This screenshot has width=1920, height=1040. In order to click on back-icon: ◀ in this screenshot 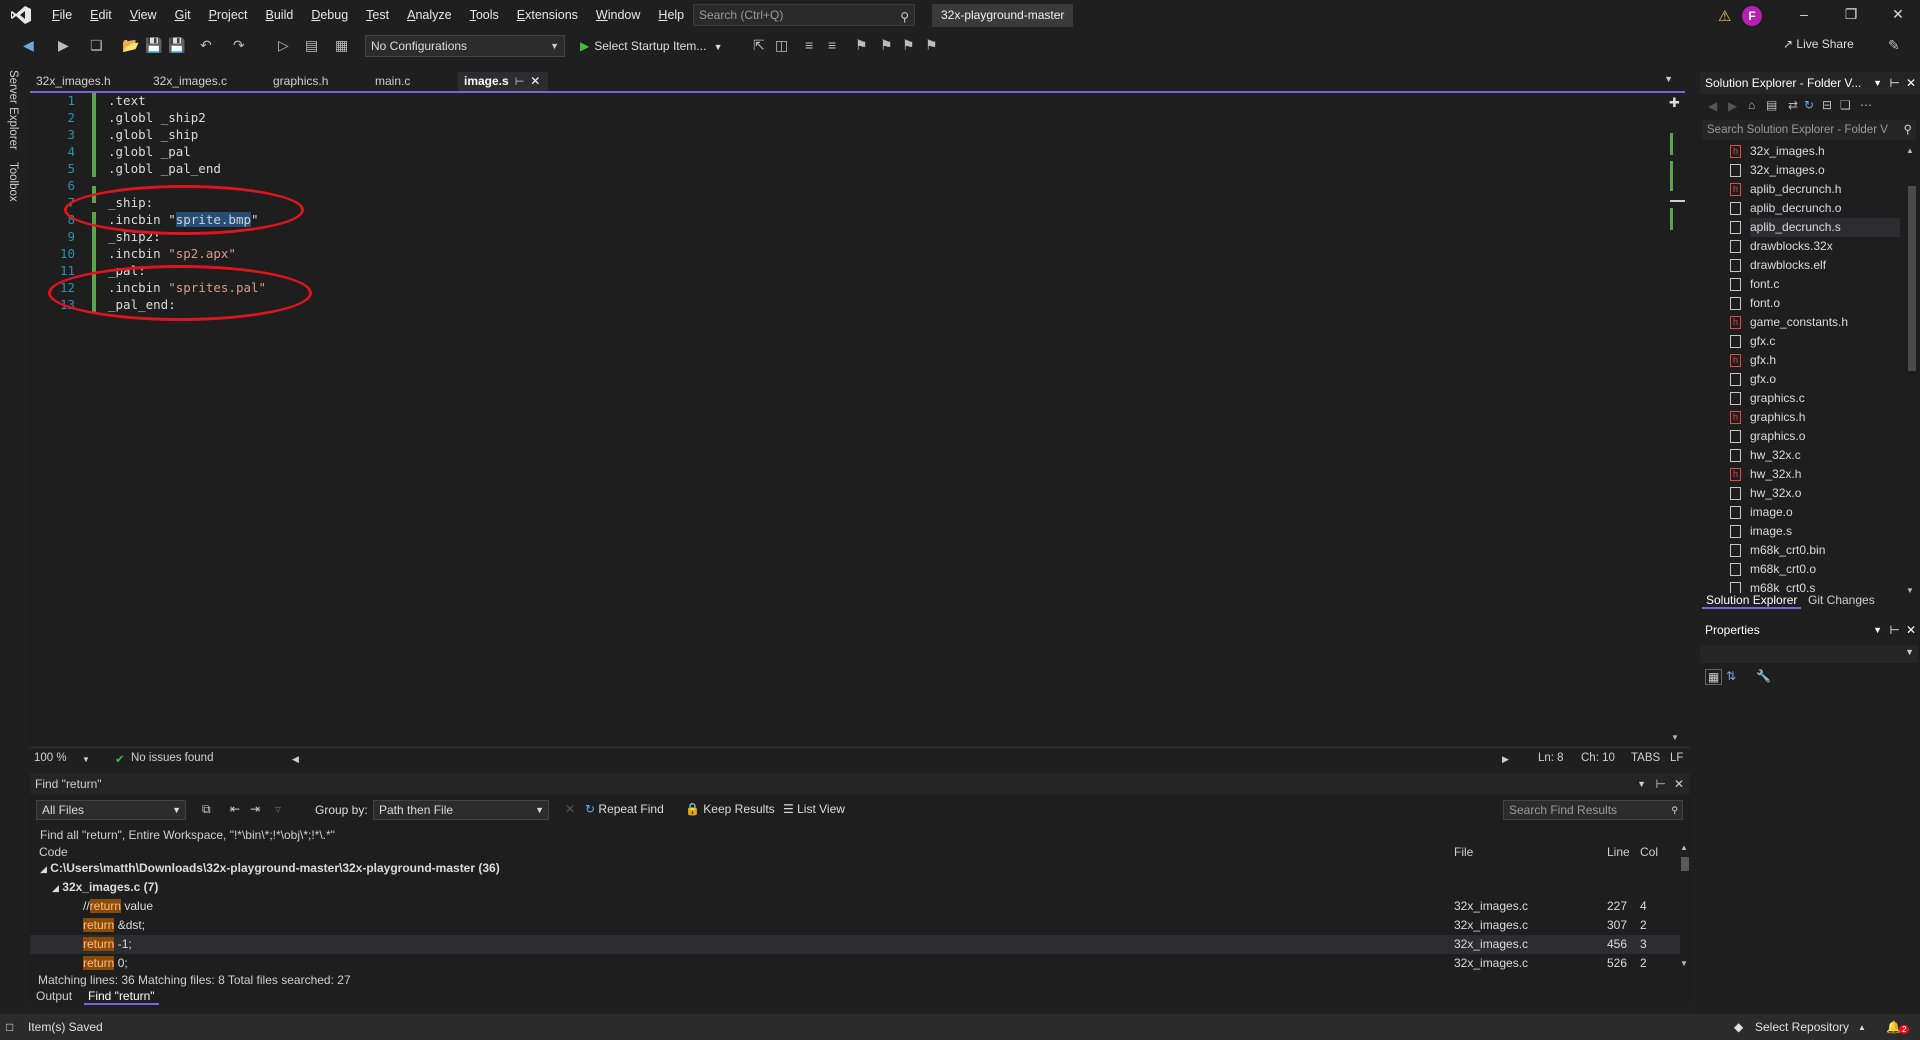, I will do `click(1712, 106)`.